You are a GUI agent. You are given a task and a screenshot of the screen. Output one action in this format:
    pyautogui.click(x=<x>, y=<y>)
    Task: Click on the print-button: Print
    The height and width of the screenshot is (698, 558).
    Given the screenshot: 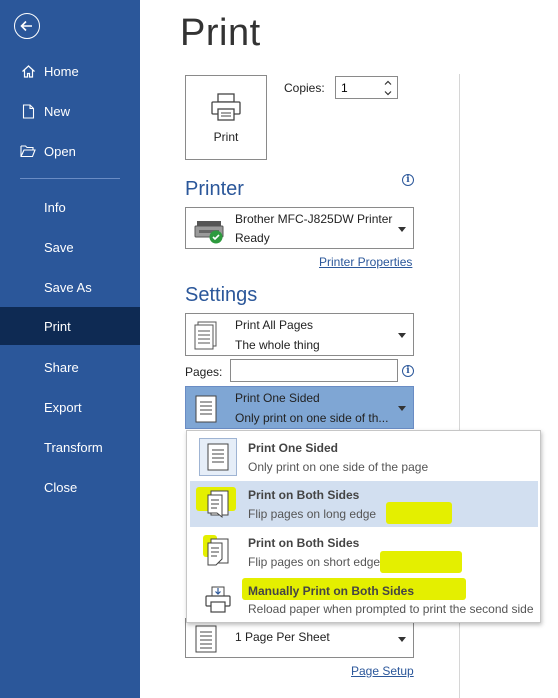 What is the action you would take?
    pyautogui.click(x=226, y=117)
    